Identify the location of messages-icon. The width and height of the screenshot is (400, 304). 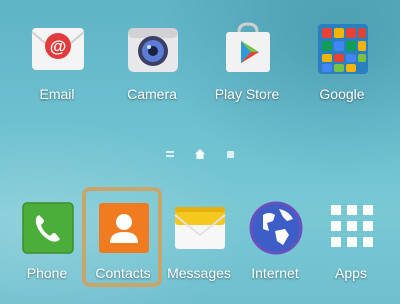
(200, 228).